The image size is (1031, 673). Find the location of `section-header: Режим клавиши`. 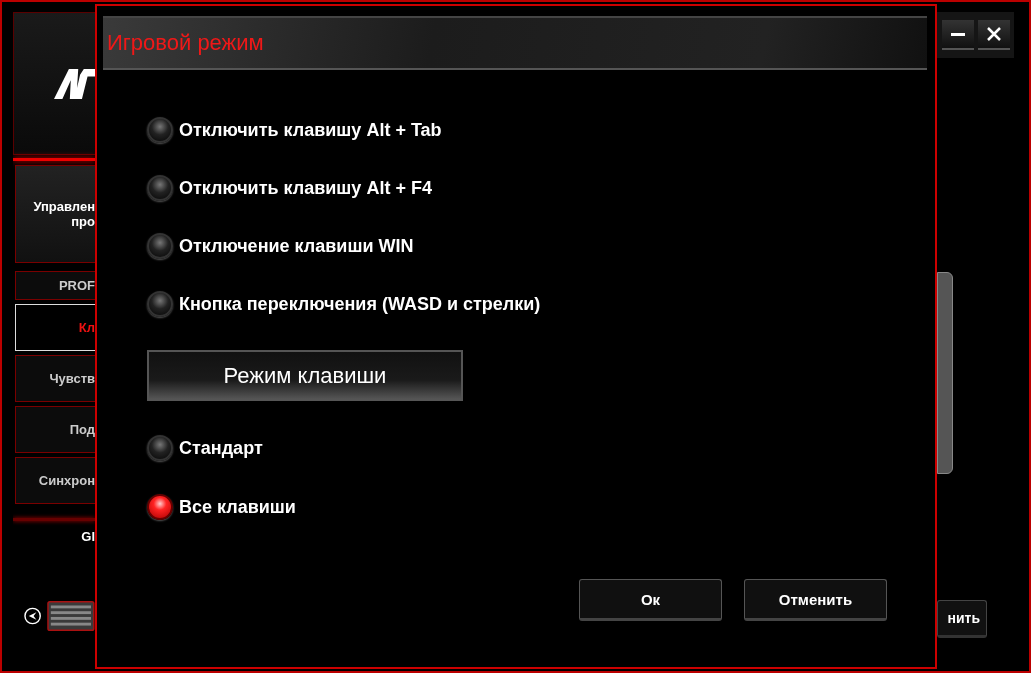

section-header: Режим клавиши is located at coordinates (305, 375).